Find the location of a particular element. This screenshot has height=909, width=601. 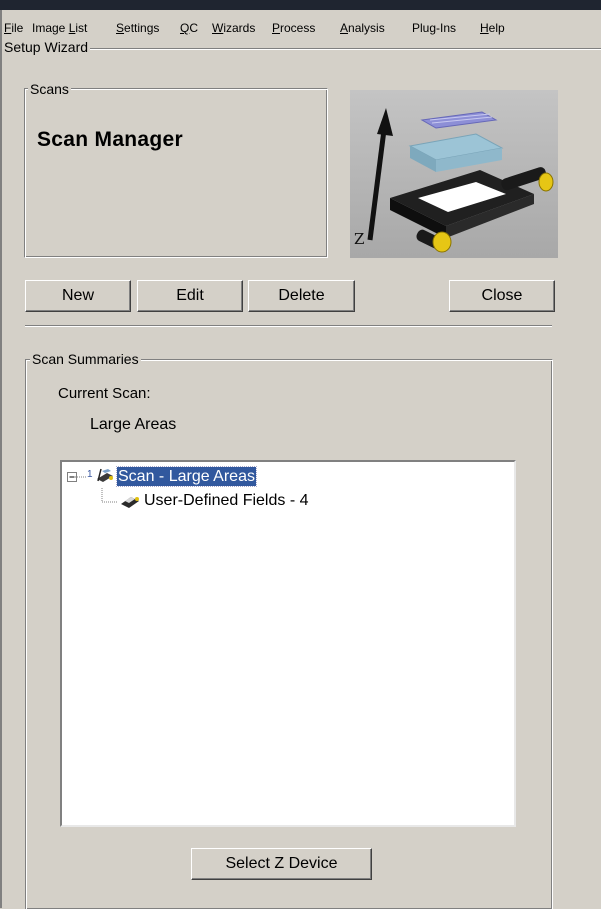

edit-button: Edit is located at coordinates (190, 296).